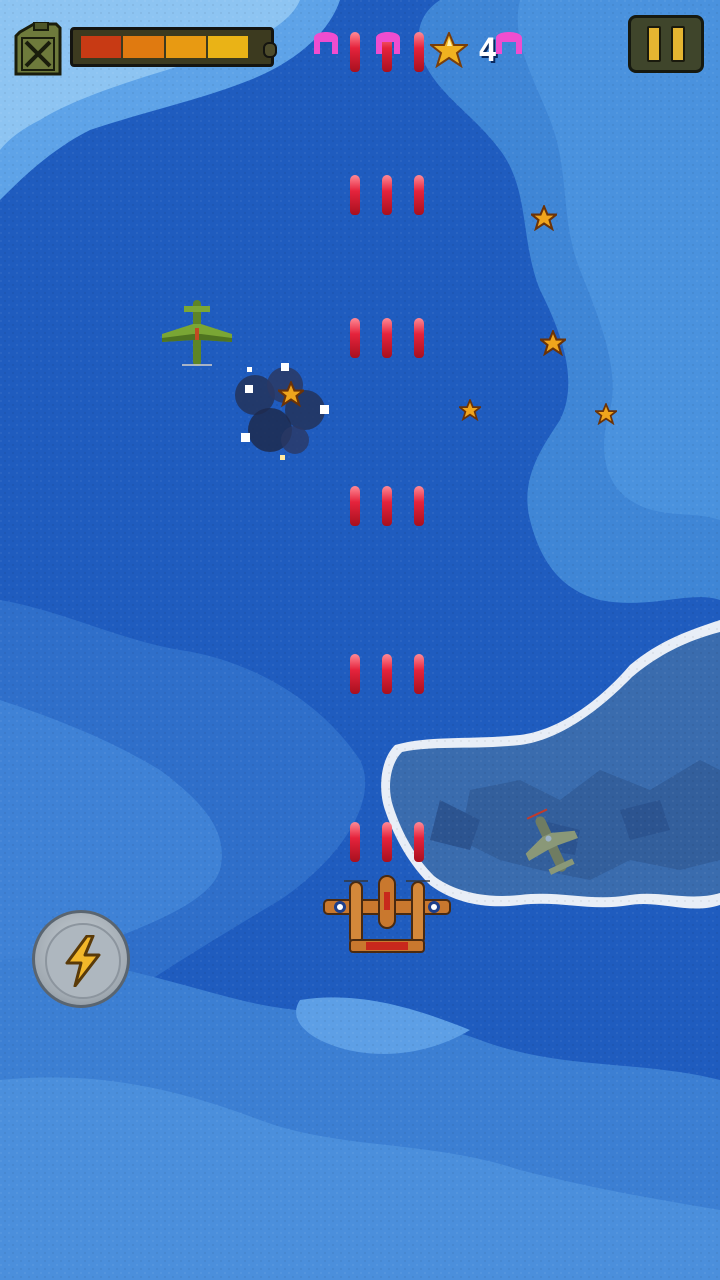  I want to click on star-count-value: 4, so click(488, 50).